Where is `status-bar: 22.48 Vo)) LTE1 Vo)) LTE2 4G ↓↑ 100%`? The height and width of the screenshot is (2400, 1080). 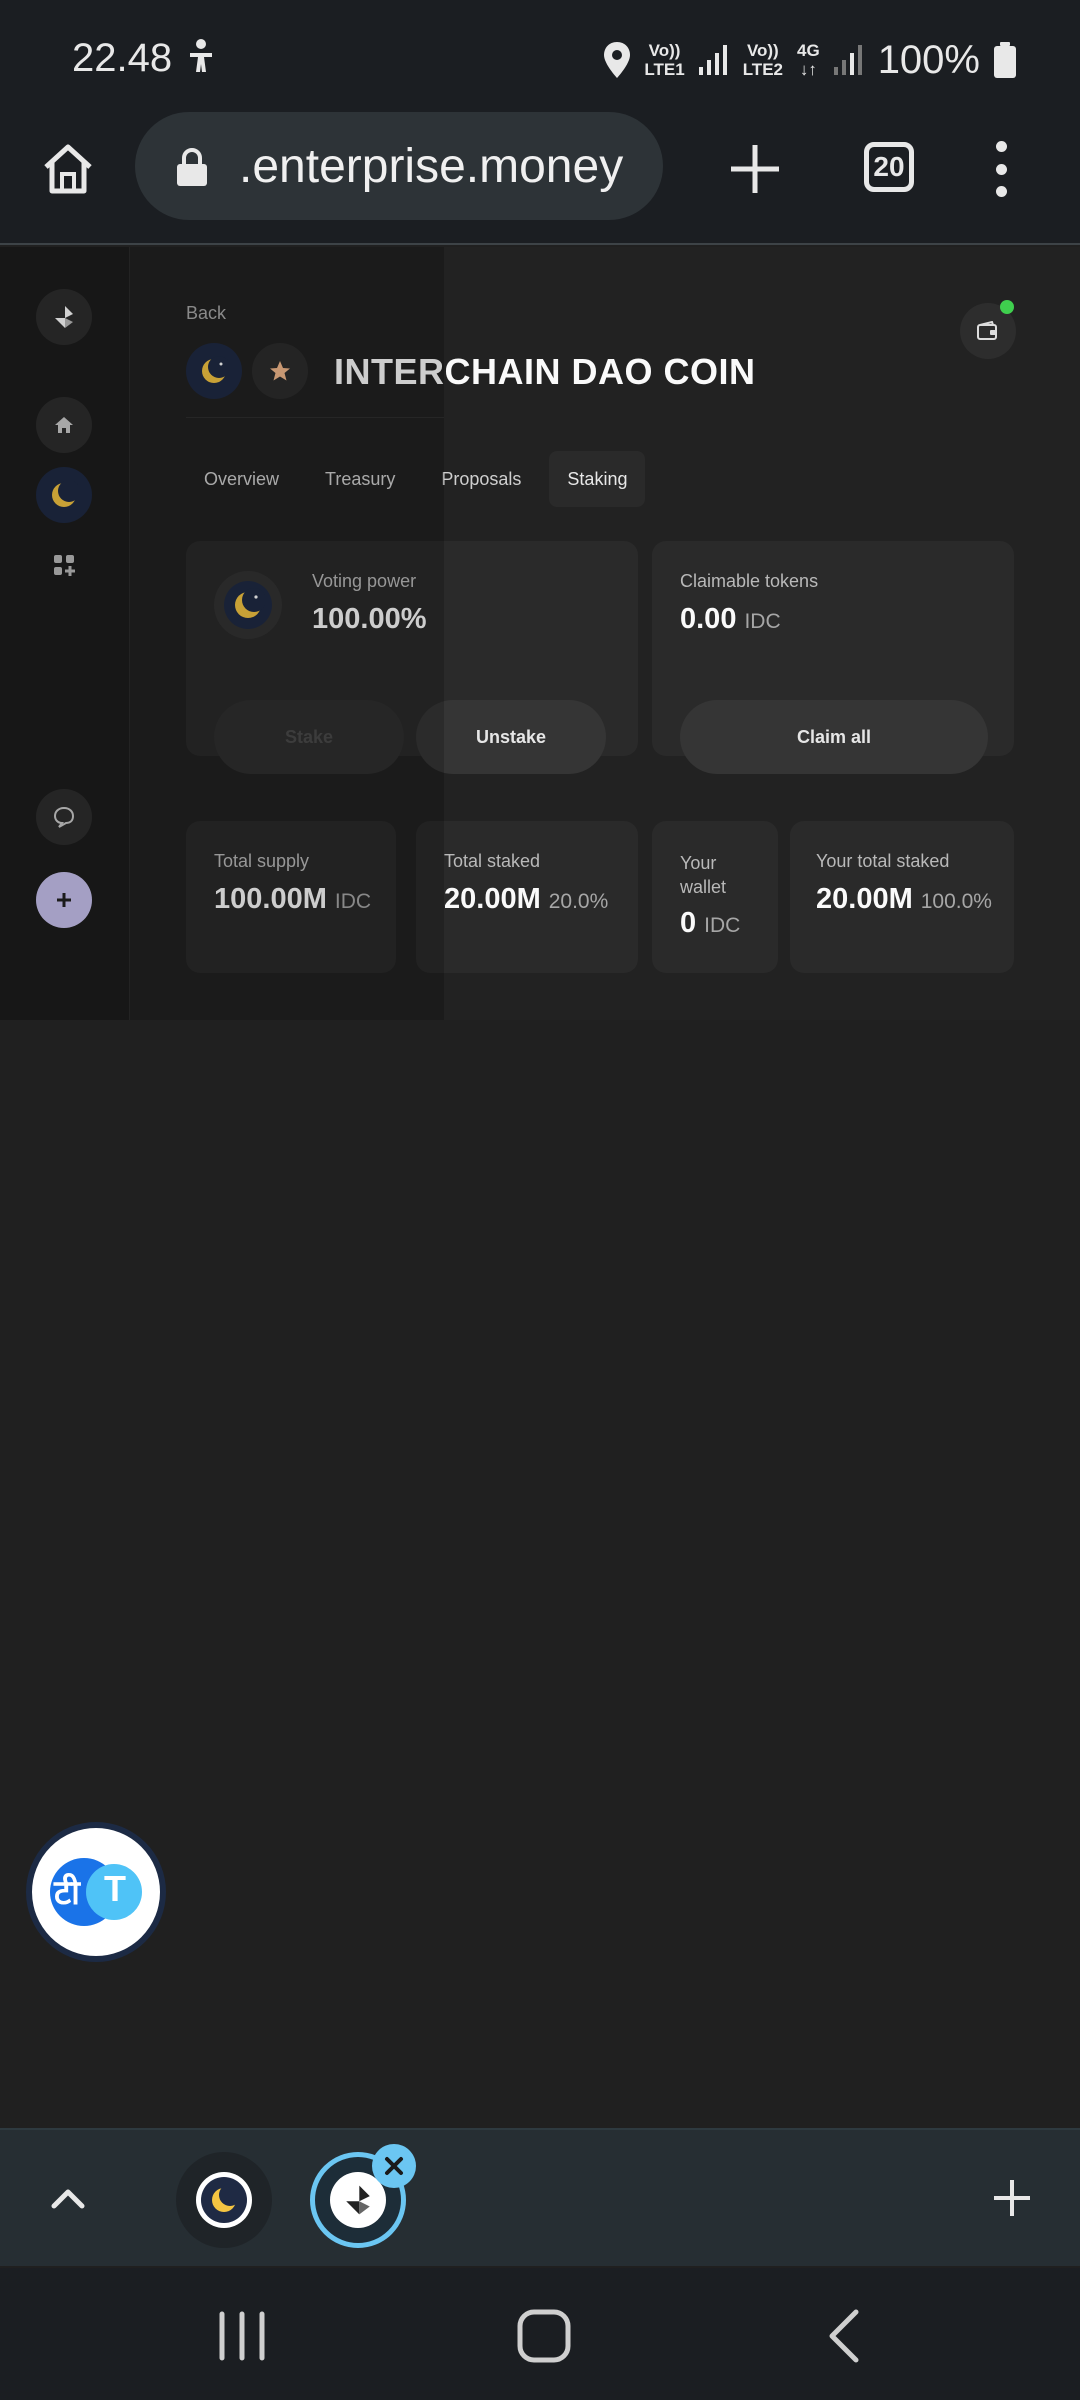
status-bar: 22.48 Vo)) LTE1 Vo)) LTE2 4G ↓↑ 100% is located at coordinates (540, 57).